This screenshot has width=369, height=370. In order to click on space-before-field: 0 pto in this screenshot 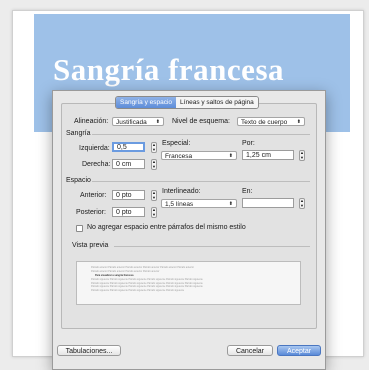, I will do `click(128, 195)`.